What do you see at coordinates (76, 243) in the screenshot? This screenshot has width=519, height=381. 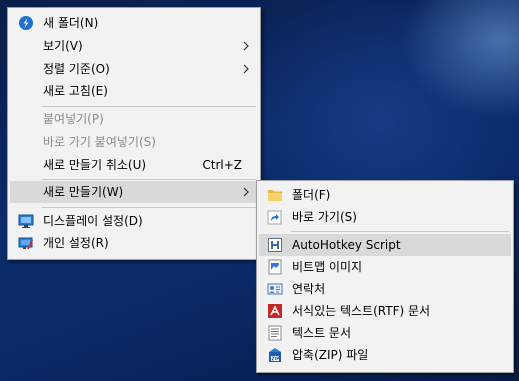 I see `menu-item-label: 개인 설정(R)` at bounding box center [76, 243].